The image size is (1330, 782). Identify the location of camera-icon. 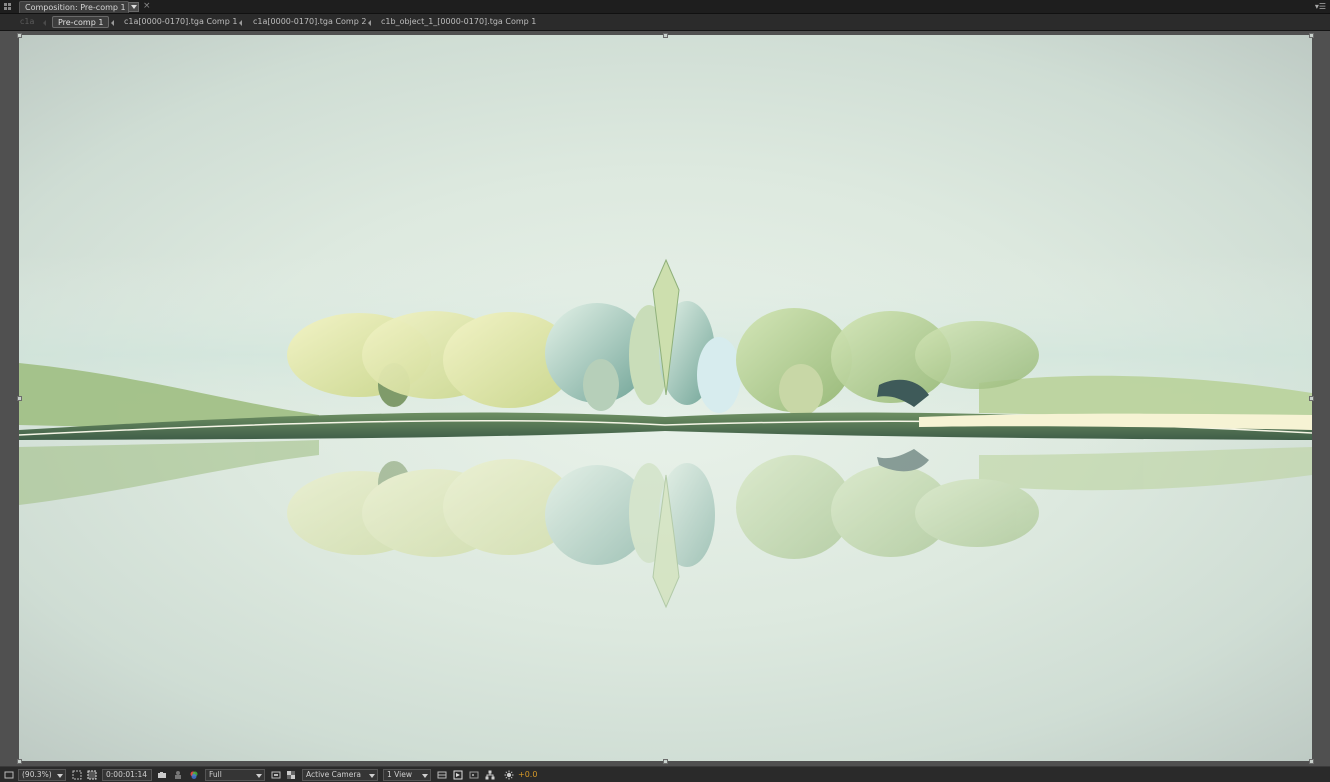
(162, 775).